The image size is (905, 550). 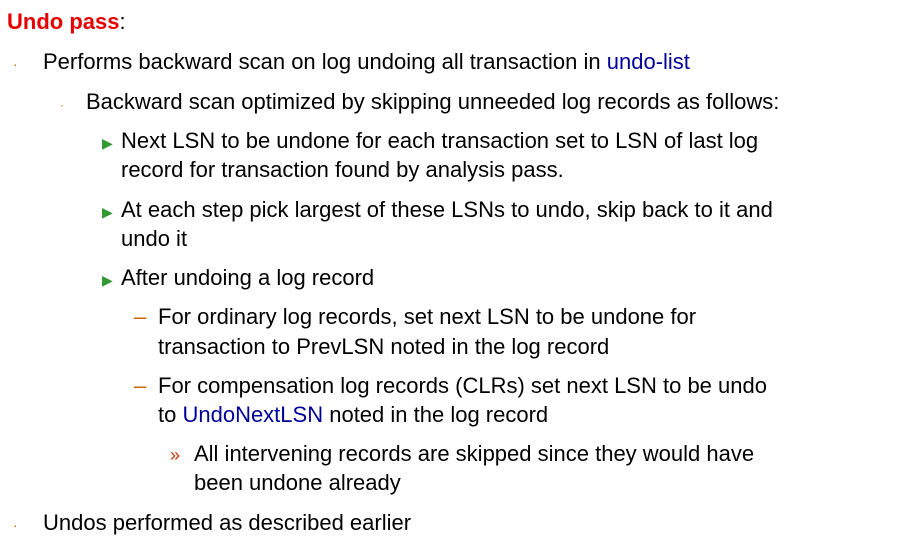 What do you see at coordinates (170, 414) in the screenshot?
I see `bullet-text: to` at bounding box center [170, 414].